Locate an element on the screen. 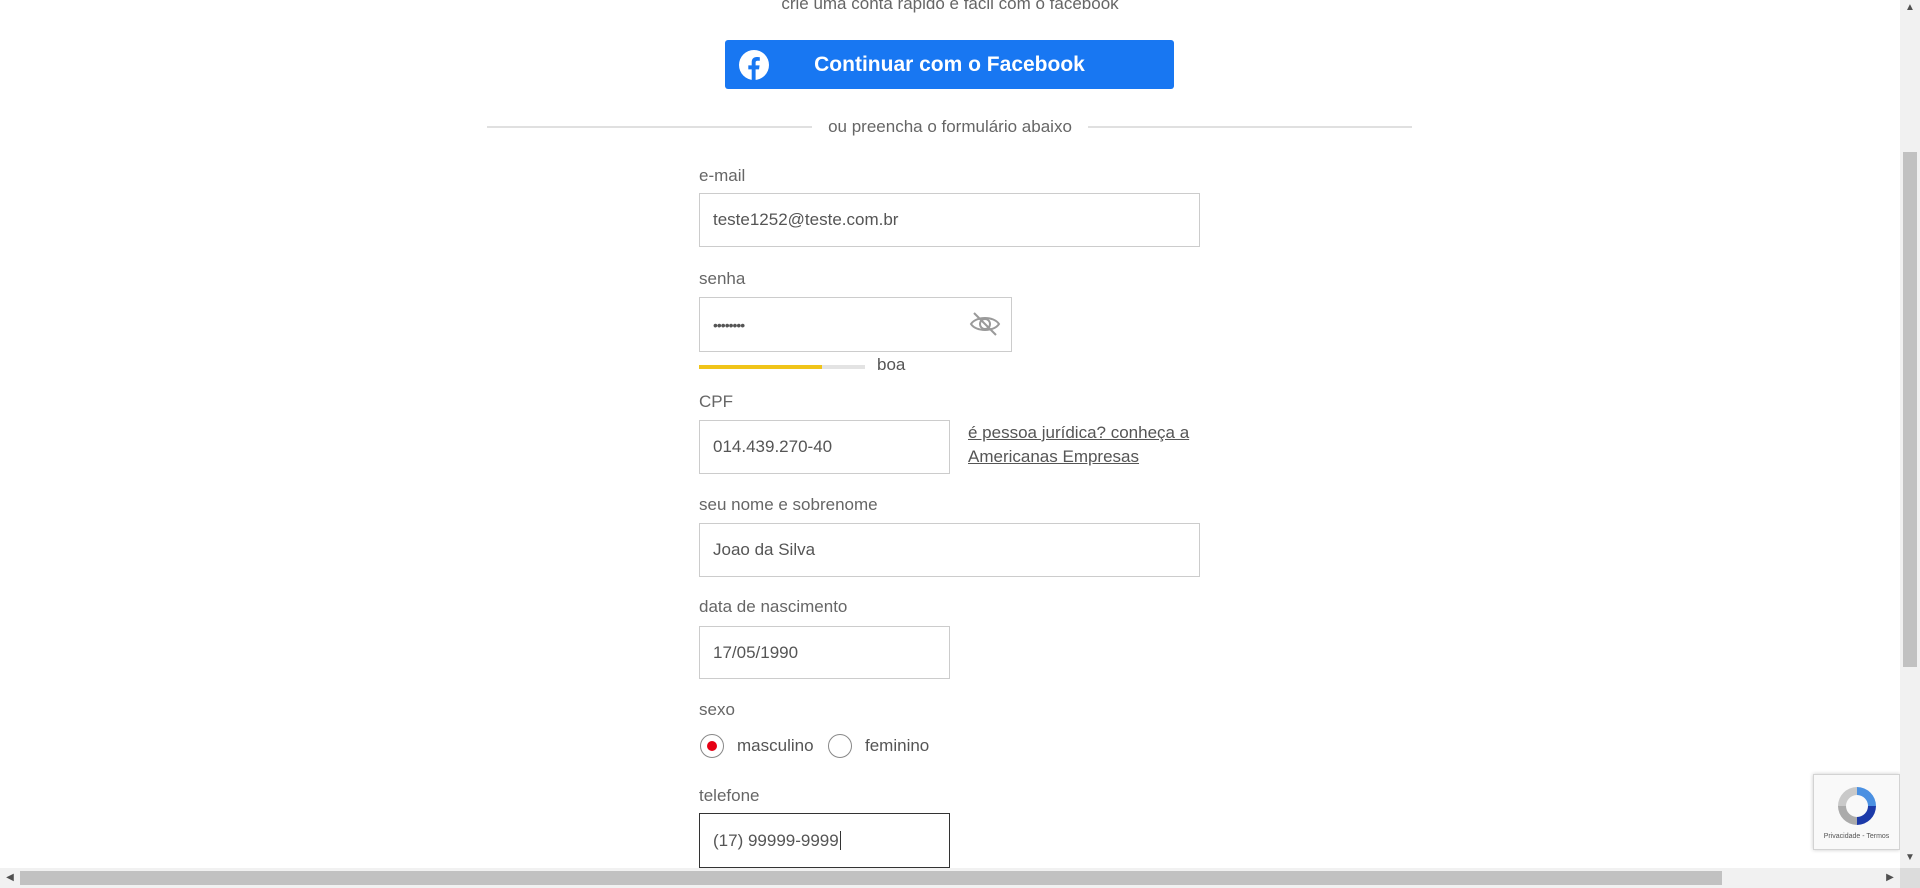 This screenshot has height=888, width=1920. cpf-field: 014.439.270-40 is located at coordinates (824, 447).